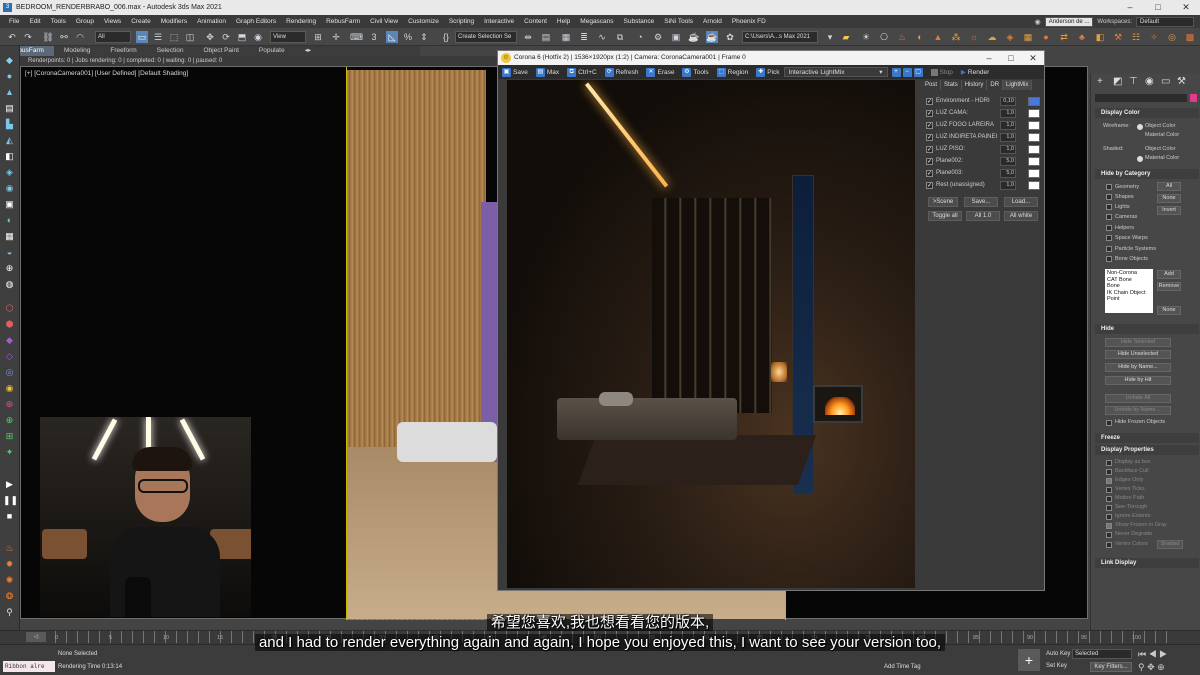 This screenshot has height=675, width=1200. I want to click on utilities-tab-icon: ⚒, so click(1181, 81).